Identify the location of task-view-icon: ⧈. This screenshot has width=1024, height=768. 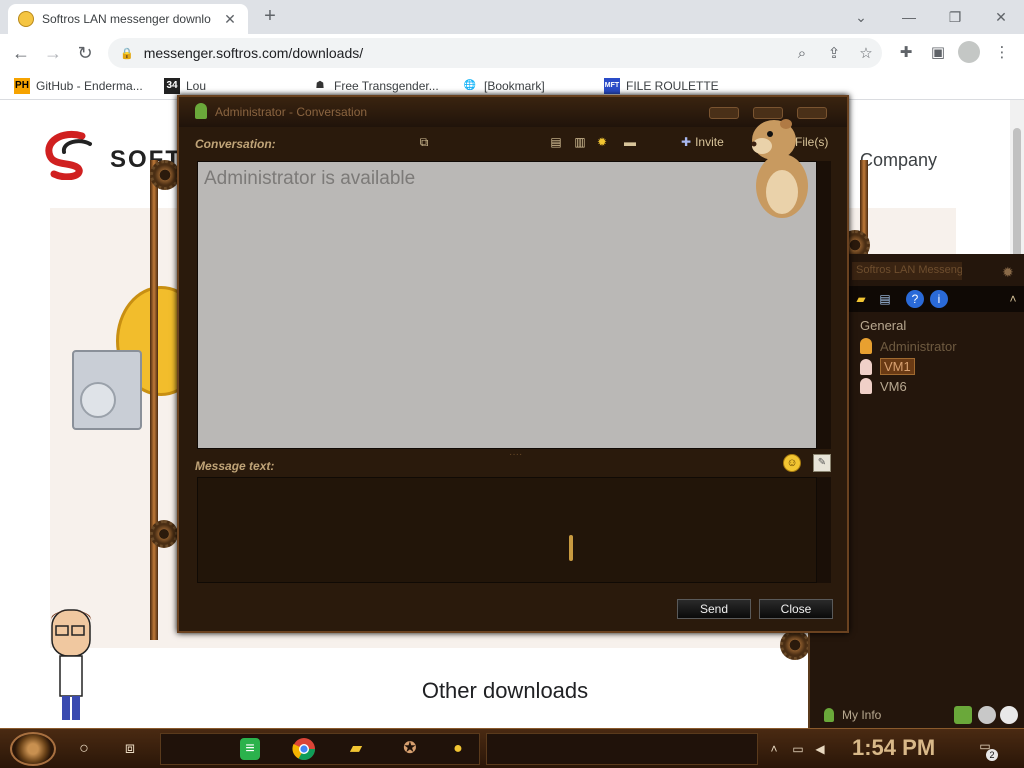
(130, 749).